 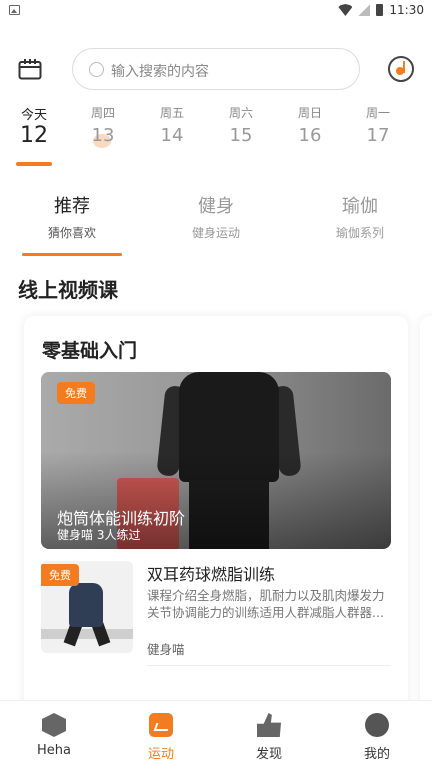 I want to click on day-mon: 周一 17, so click(x=378, y=125).